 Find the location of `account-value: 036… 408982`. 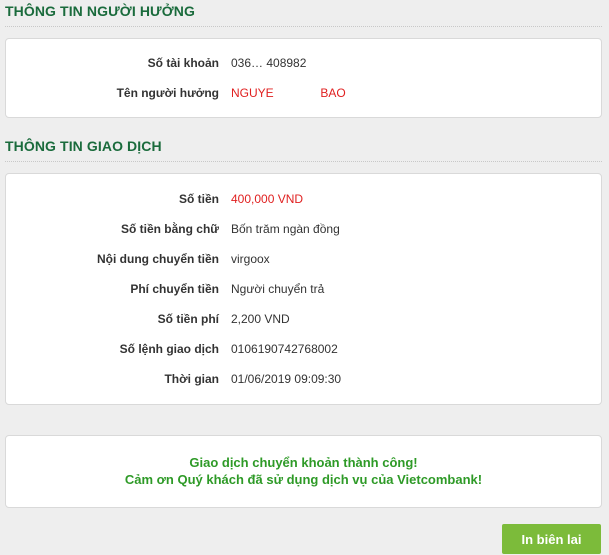

account-value: 036… 408982 is located at coordinates (269, 63).